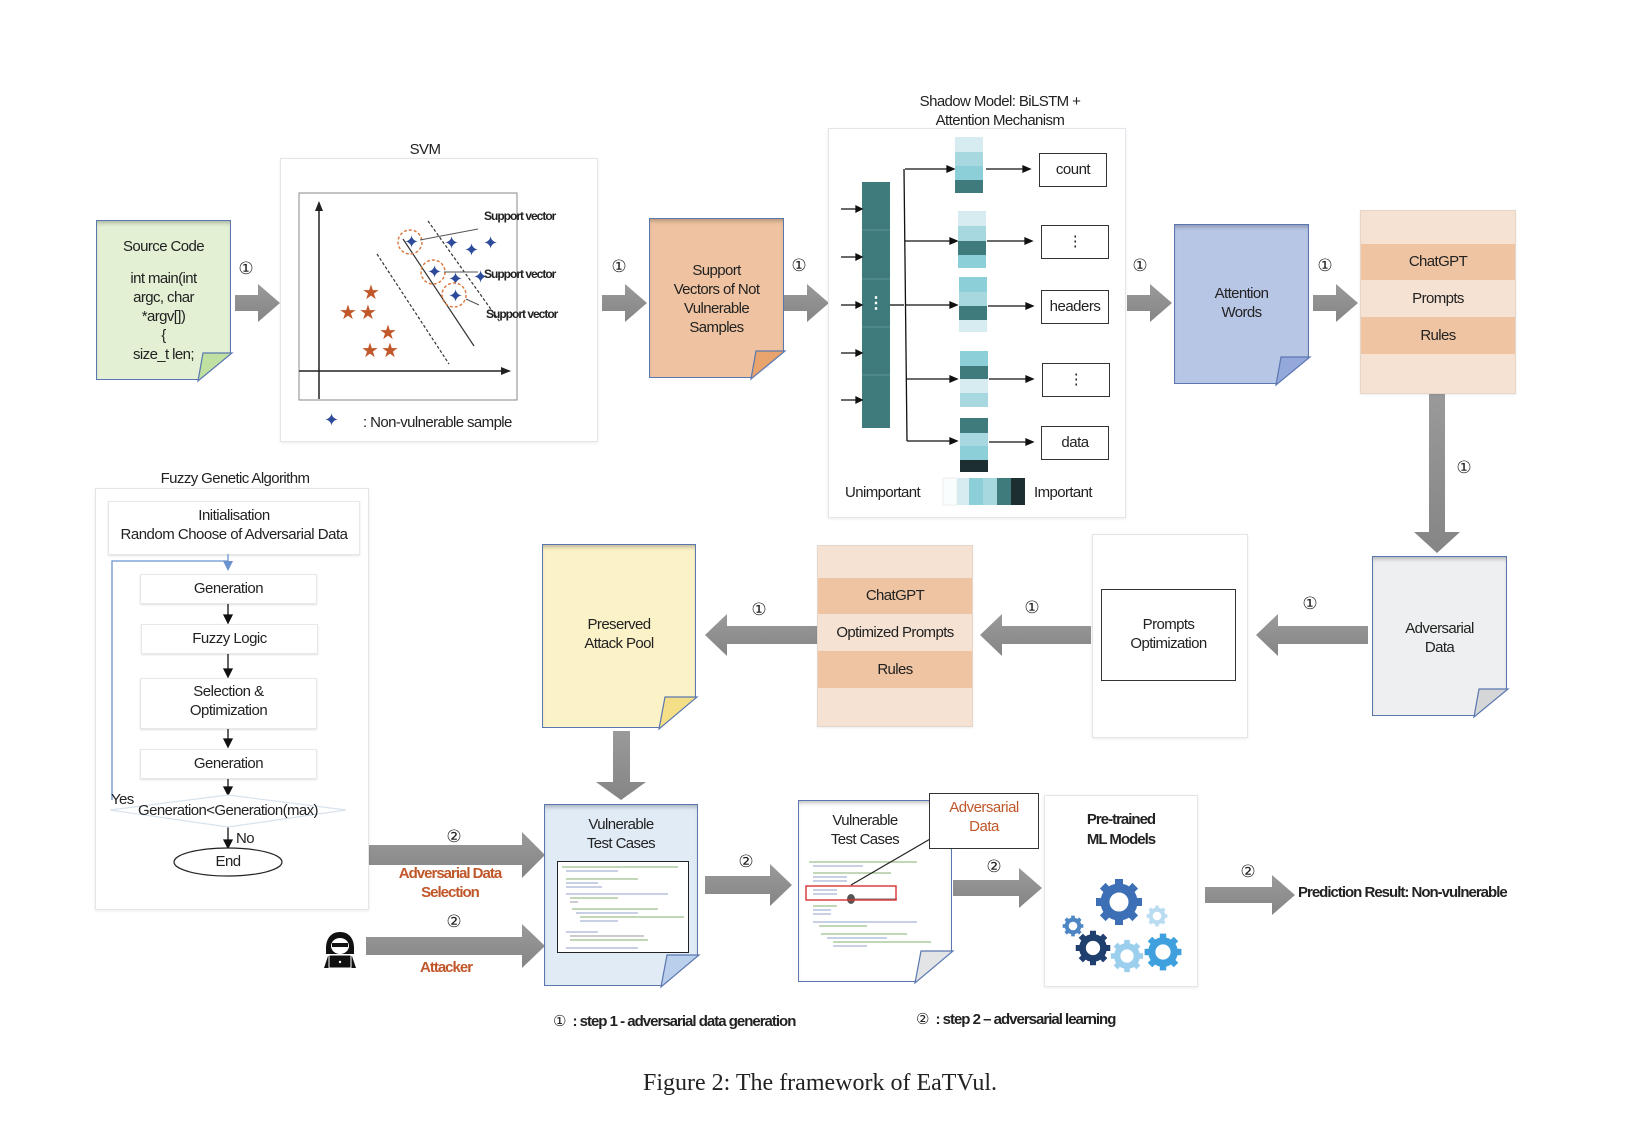 The image size is (1640, 1122). Describe the element at coordinates (425, 149) in the screenshot. I see `svm-title: SVM` at that location.